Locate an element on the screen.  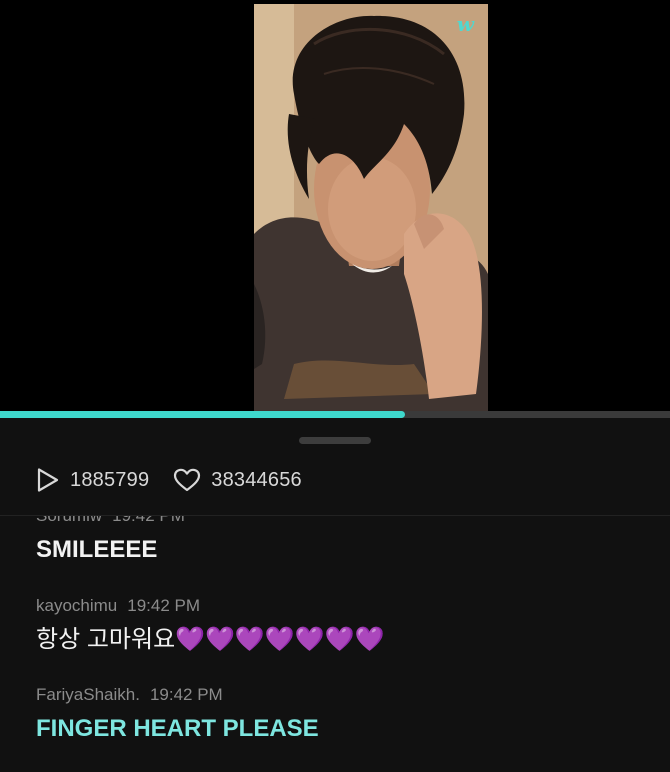
play-icon is located at coordinates (48, 480).